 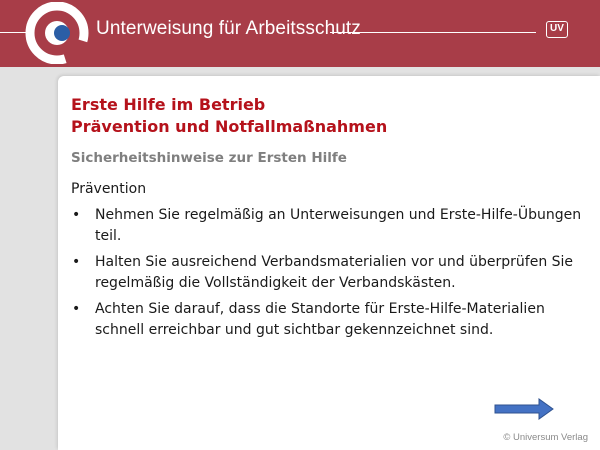 I want to click on header-divider, so click(x=433, y=32).